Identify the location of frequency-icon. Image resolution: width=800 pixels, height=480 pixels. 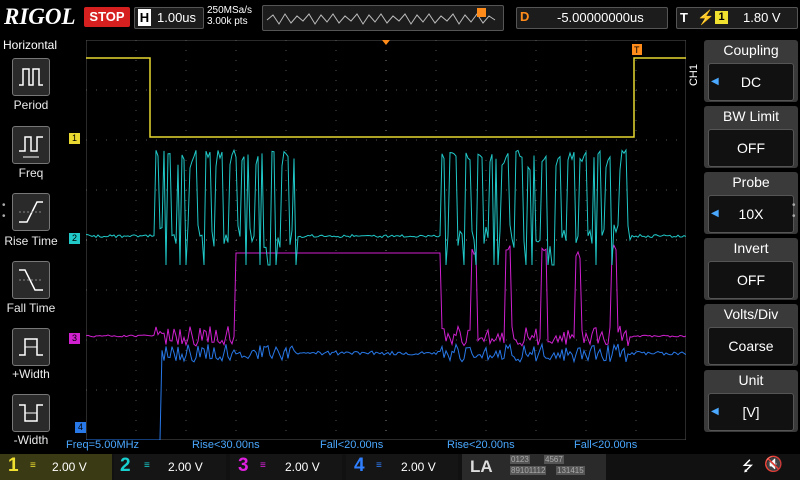
(31, 147).